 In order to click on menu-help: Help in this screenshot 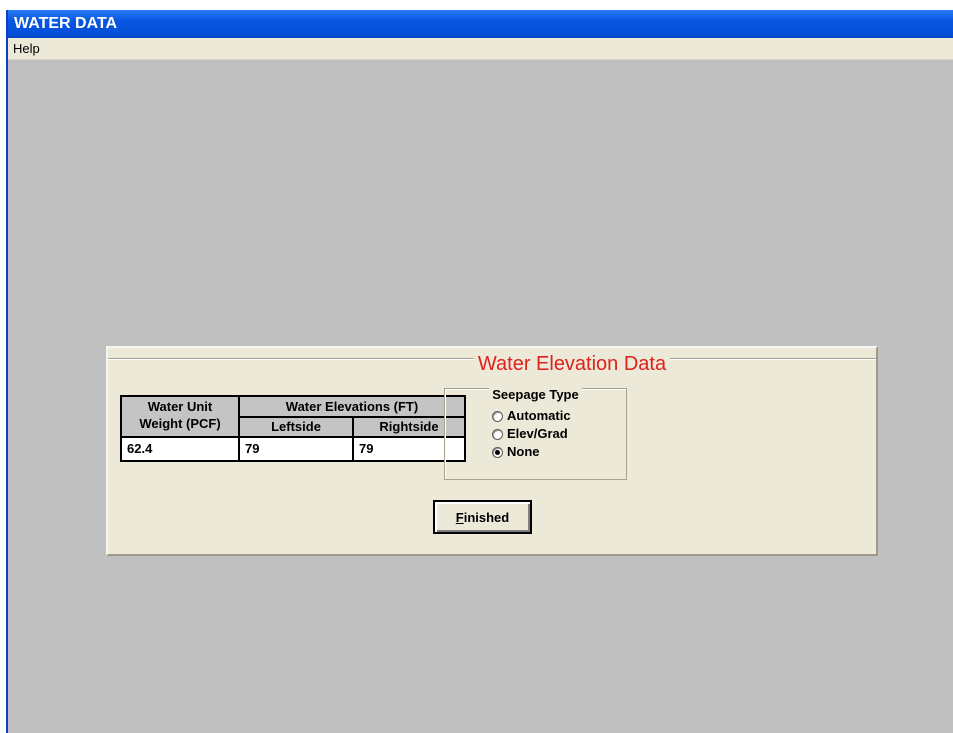, I will do `click(26, 48)`.